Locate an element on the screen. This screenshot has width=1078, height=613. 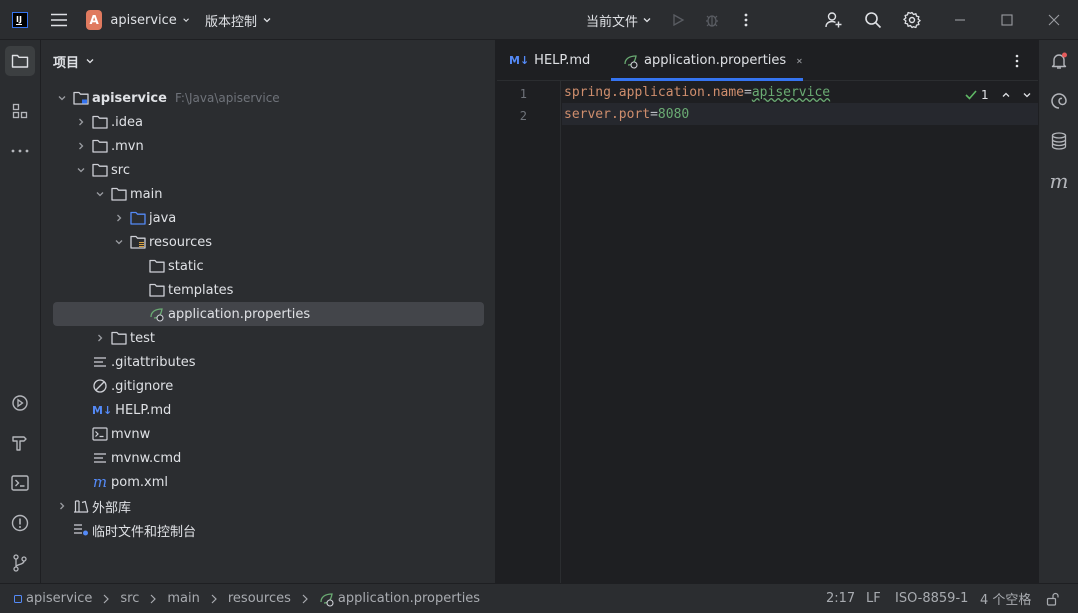
debug-button is located at coordinates (712, 20).